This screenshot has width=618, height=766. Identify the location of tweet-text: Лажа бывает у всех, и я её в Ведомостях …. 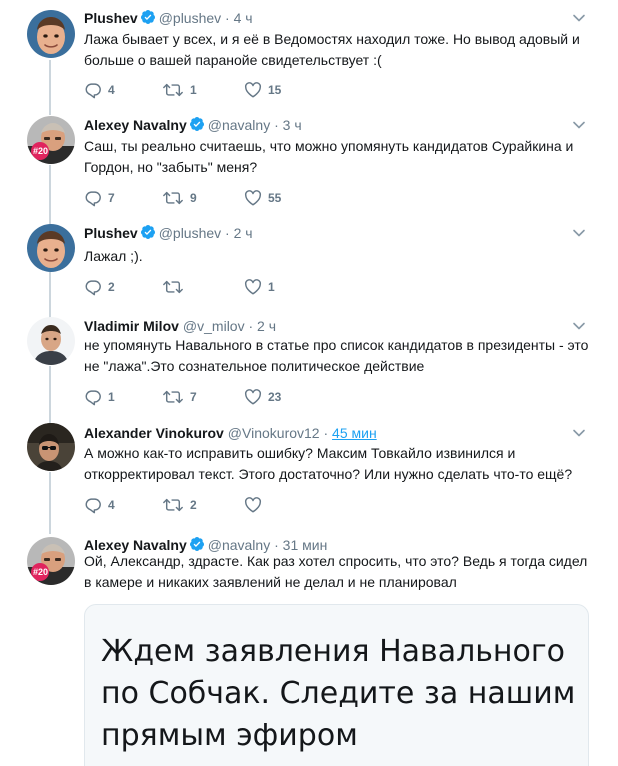
(332, 49).